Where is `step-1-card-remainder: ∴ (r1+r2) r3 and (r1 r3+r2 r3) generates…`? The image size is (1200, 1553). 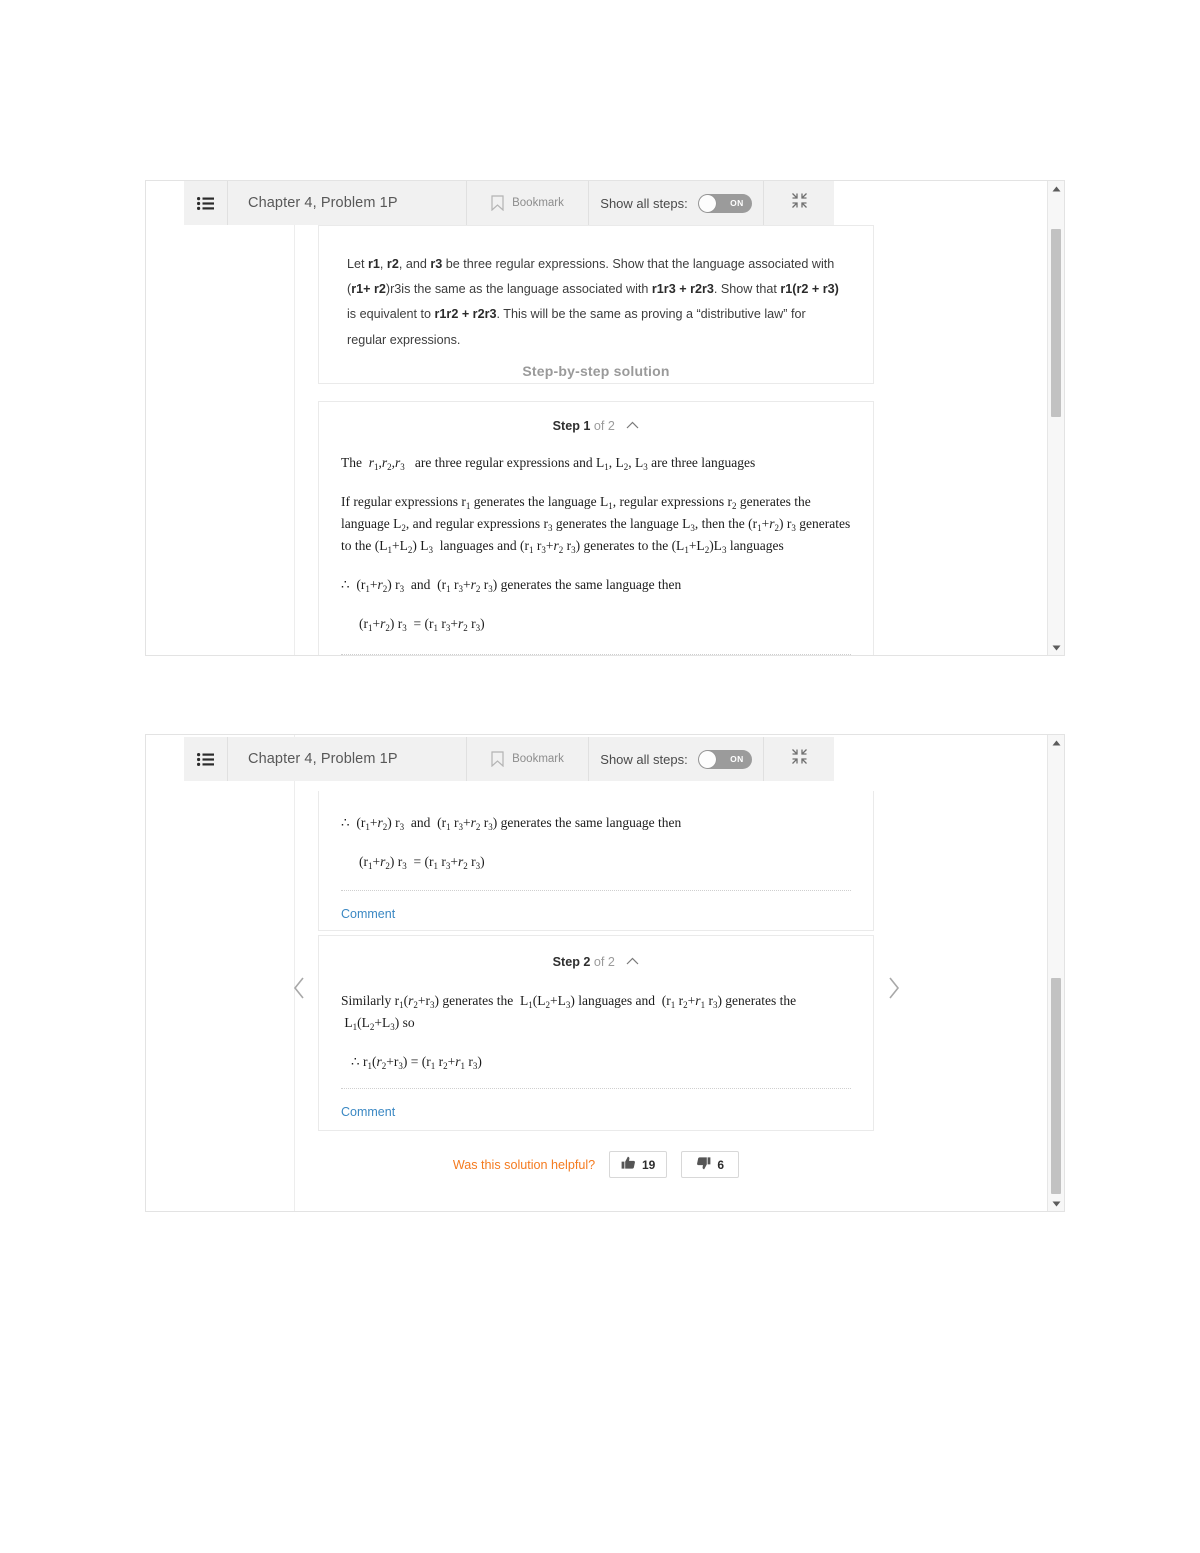
step-1-card-remainder: ∴ (r1+r2) r3 and (r1 r3+r2 r3) generates… is located at coordinates (596, 861).